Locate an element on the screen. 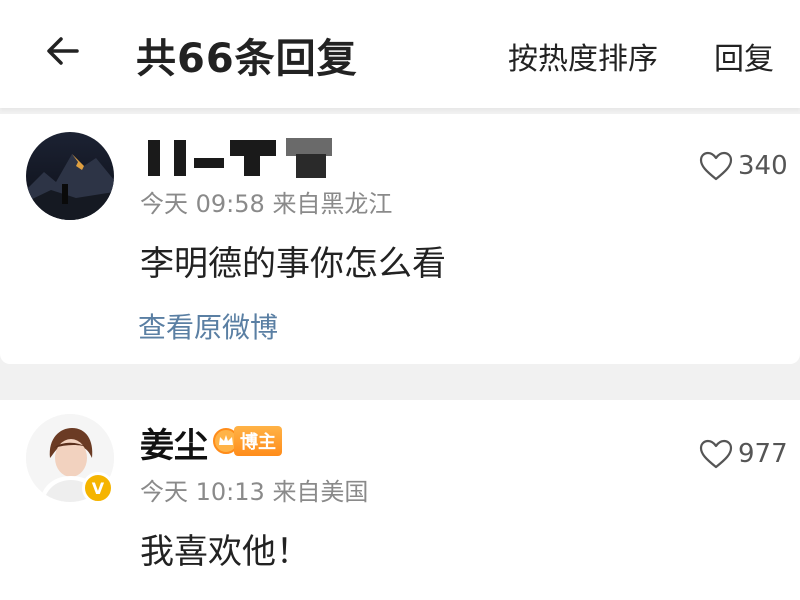 The width and height of the screenshot is (800, 600). sort-by-hot-button: 按热度排序 is located at coordinates (583, 56).